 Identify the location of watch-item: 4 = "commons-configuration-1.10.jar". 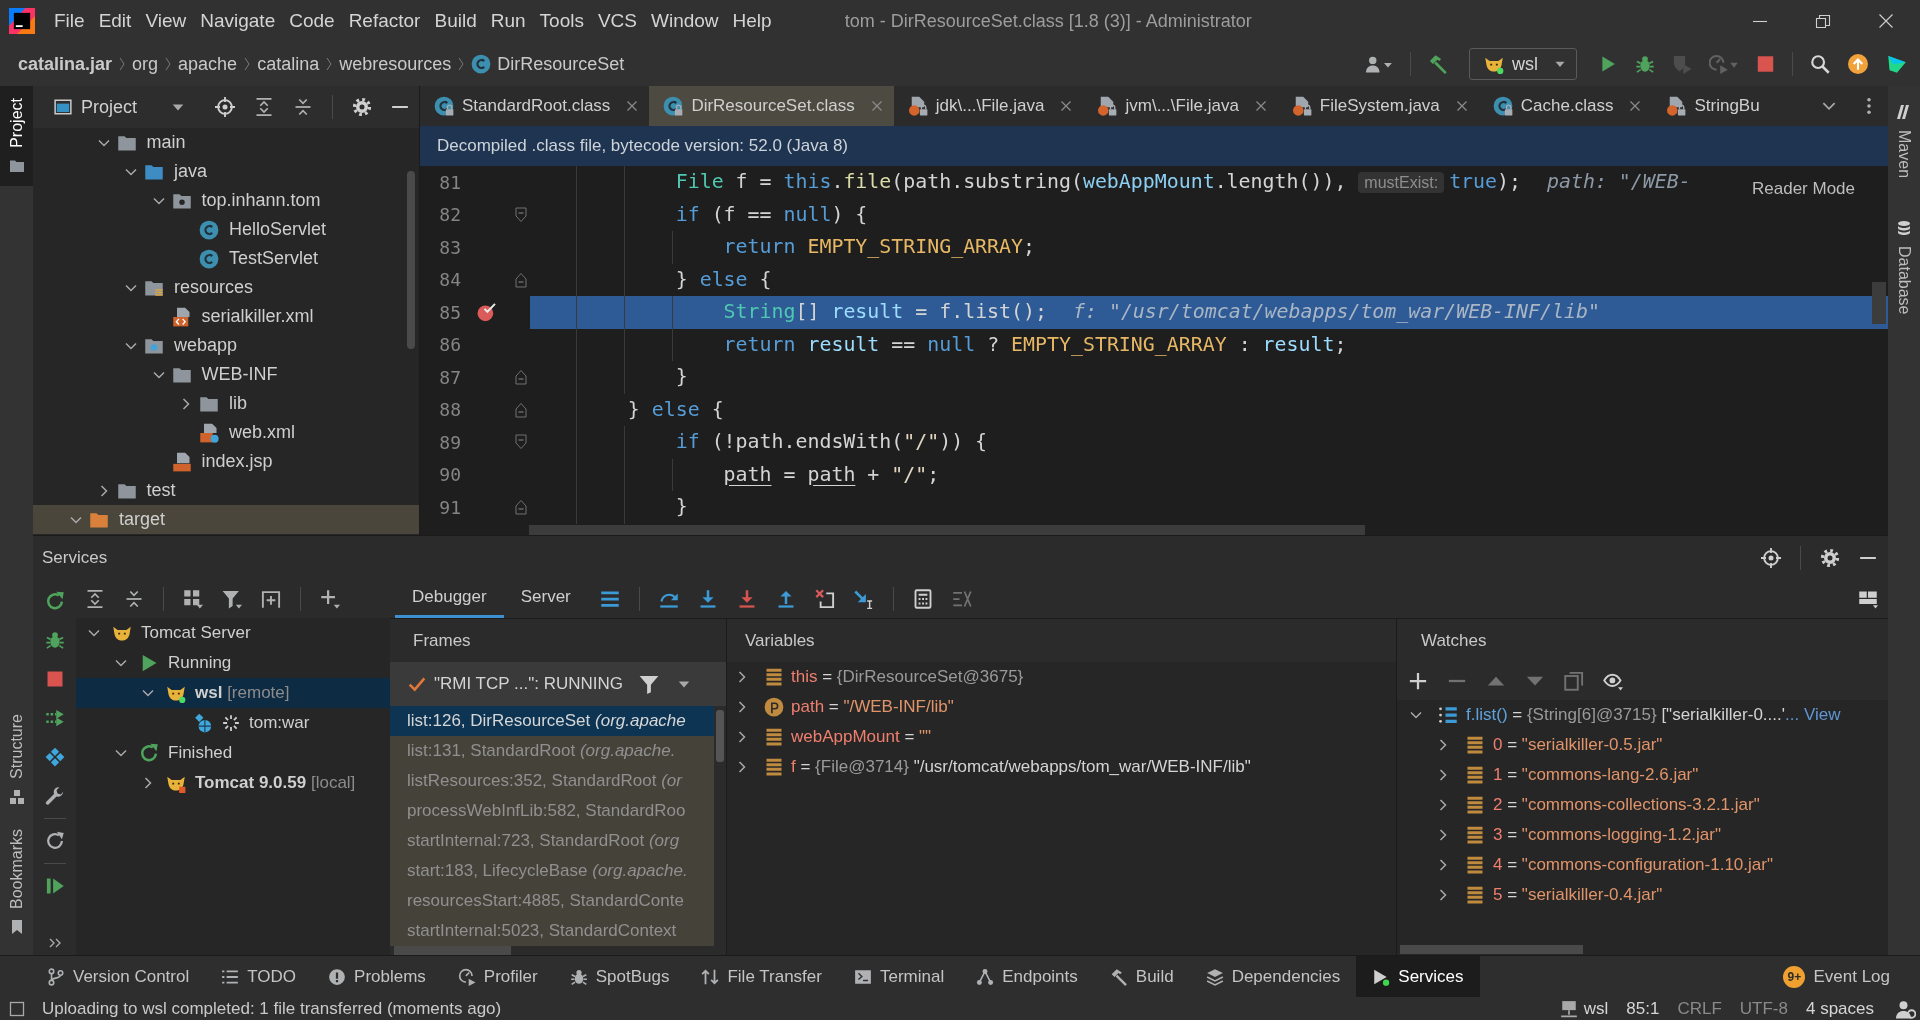
(1642, 865).